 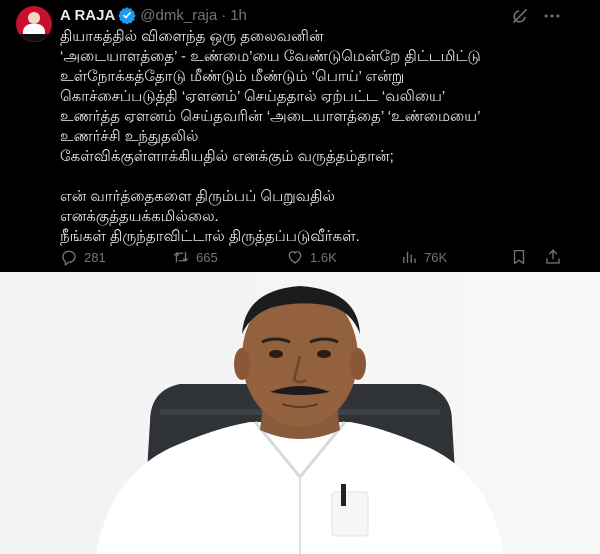 What do you see at coordinates (197, 196) in the screenshot?
I see `post-text-line: என் வார்த்தைகளை திரும்பப் பெறுவதில்` at bounding box center [197, 196].